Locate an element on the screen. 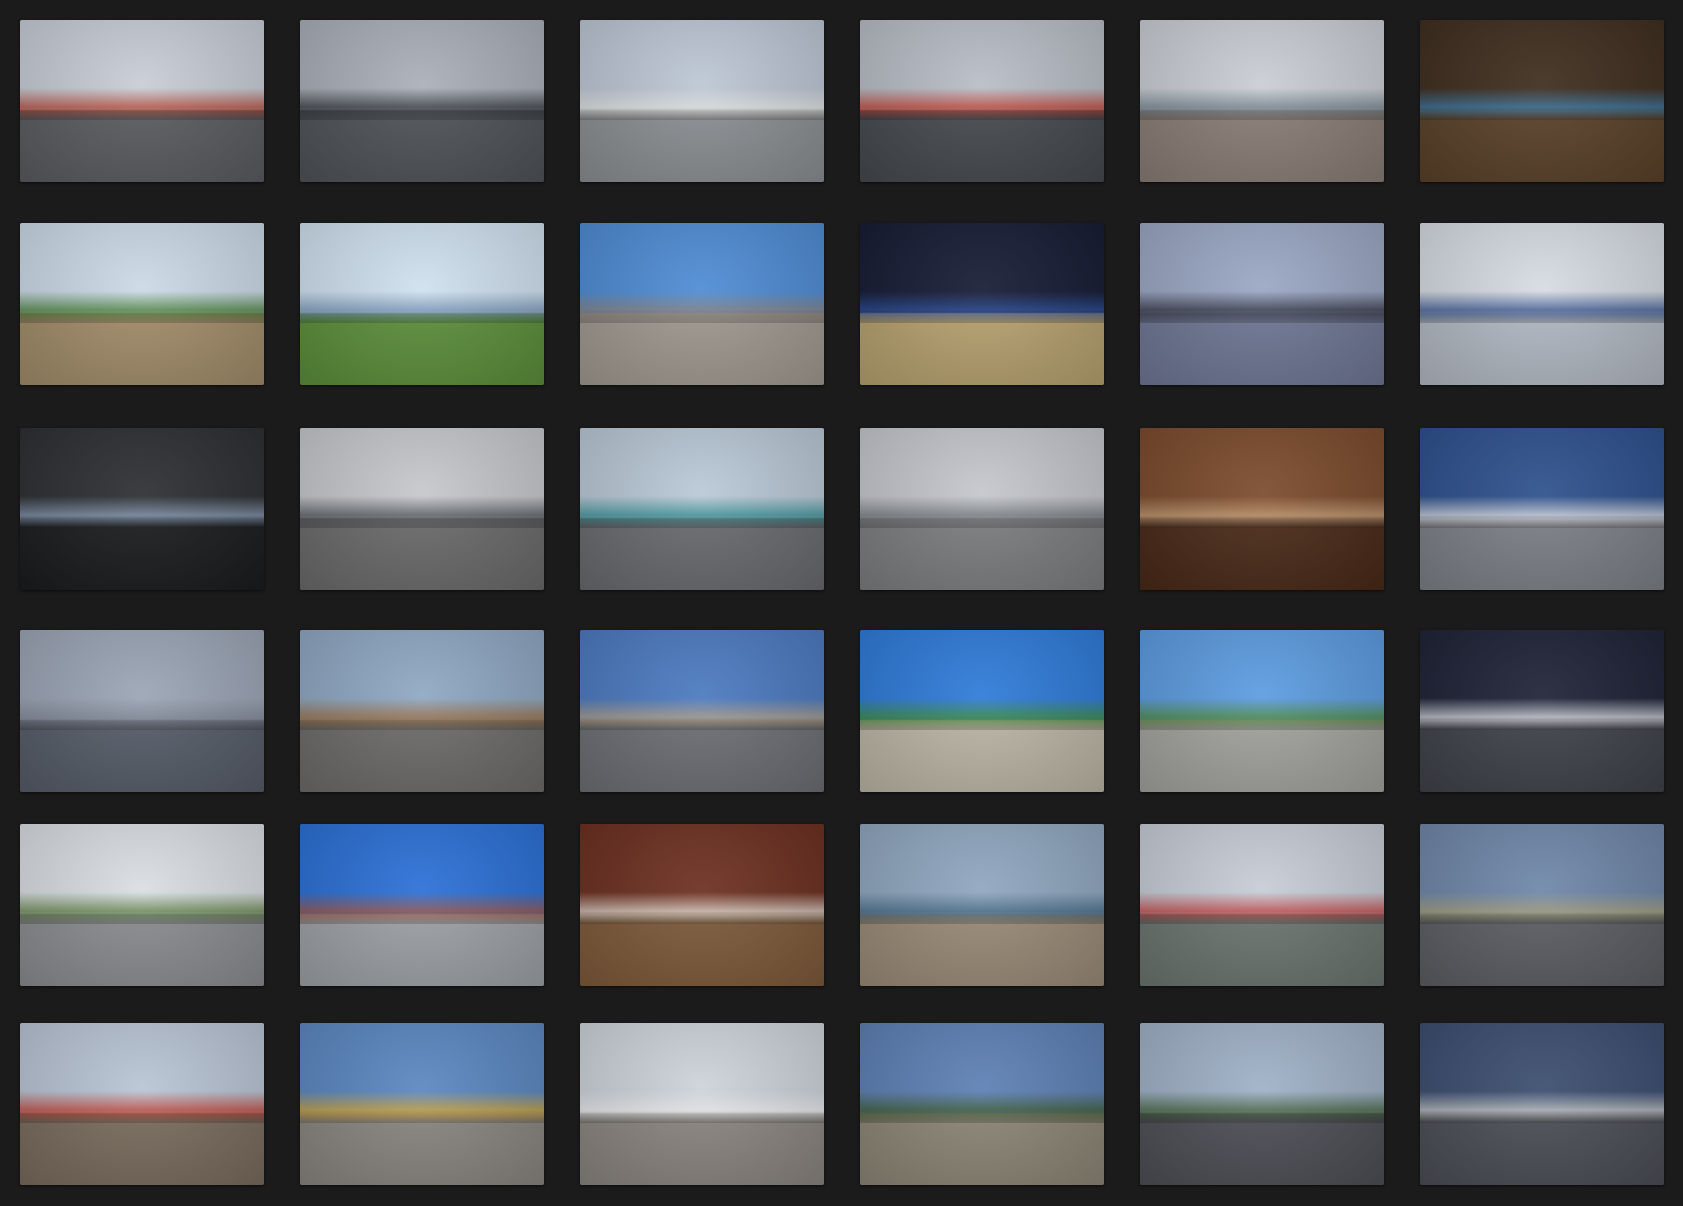 The height and width of the screenshot is (1206, 1683). photo-thumbnail-park-plaza is located at coordinates (982, 711).